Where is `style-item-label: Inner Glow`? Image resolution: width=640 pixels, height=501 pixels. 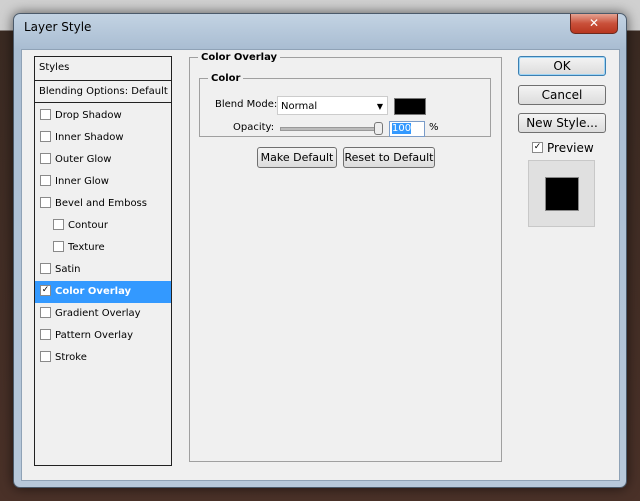
style-item-label: Inner Glow is located at coordinates (82, 181).